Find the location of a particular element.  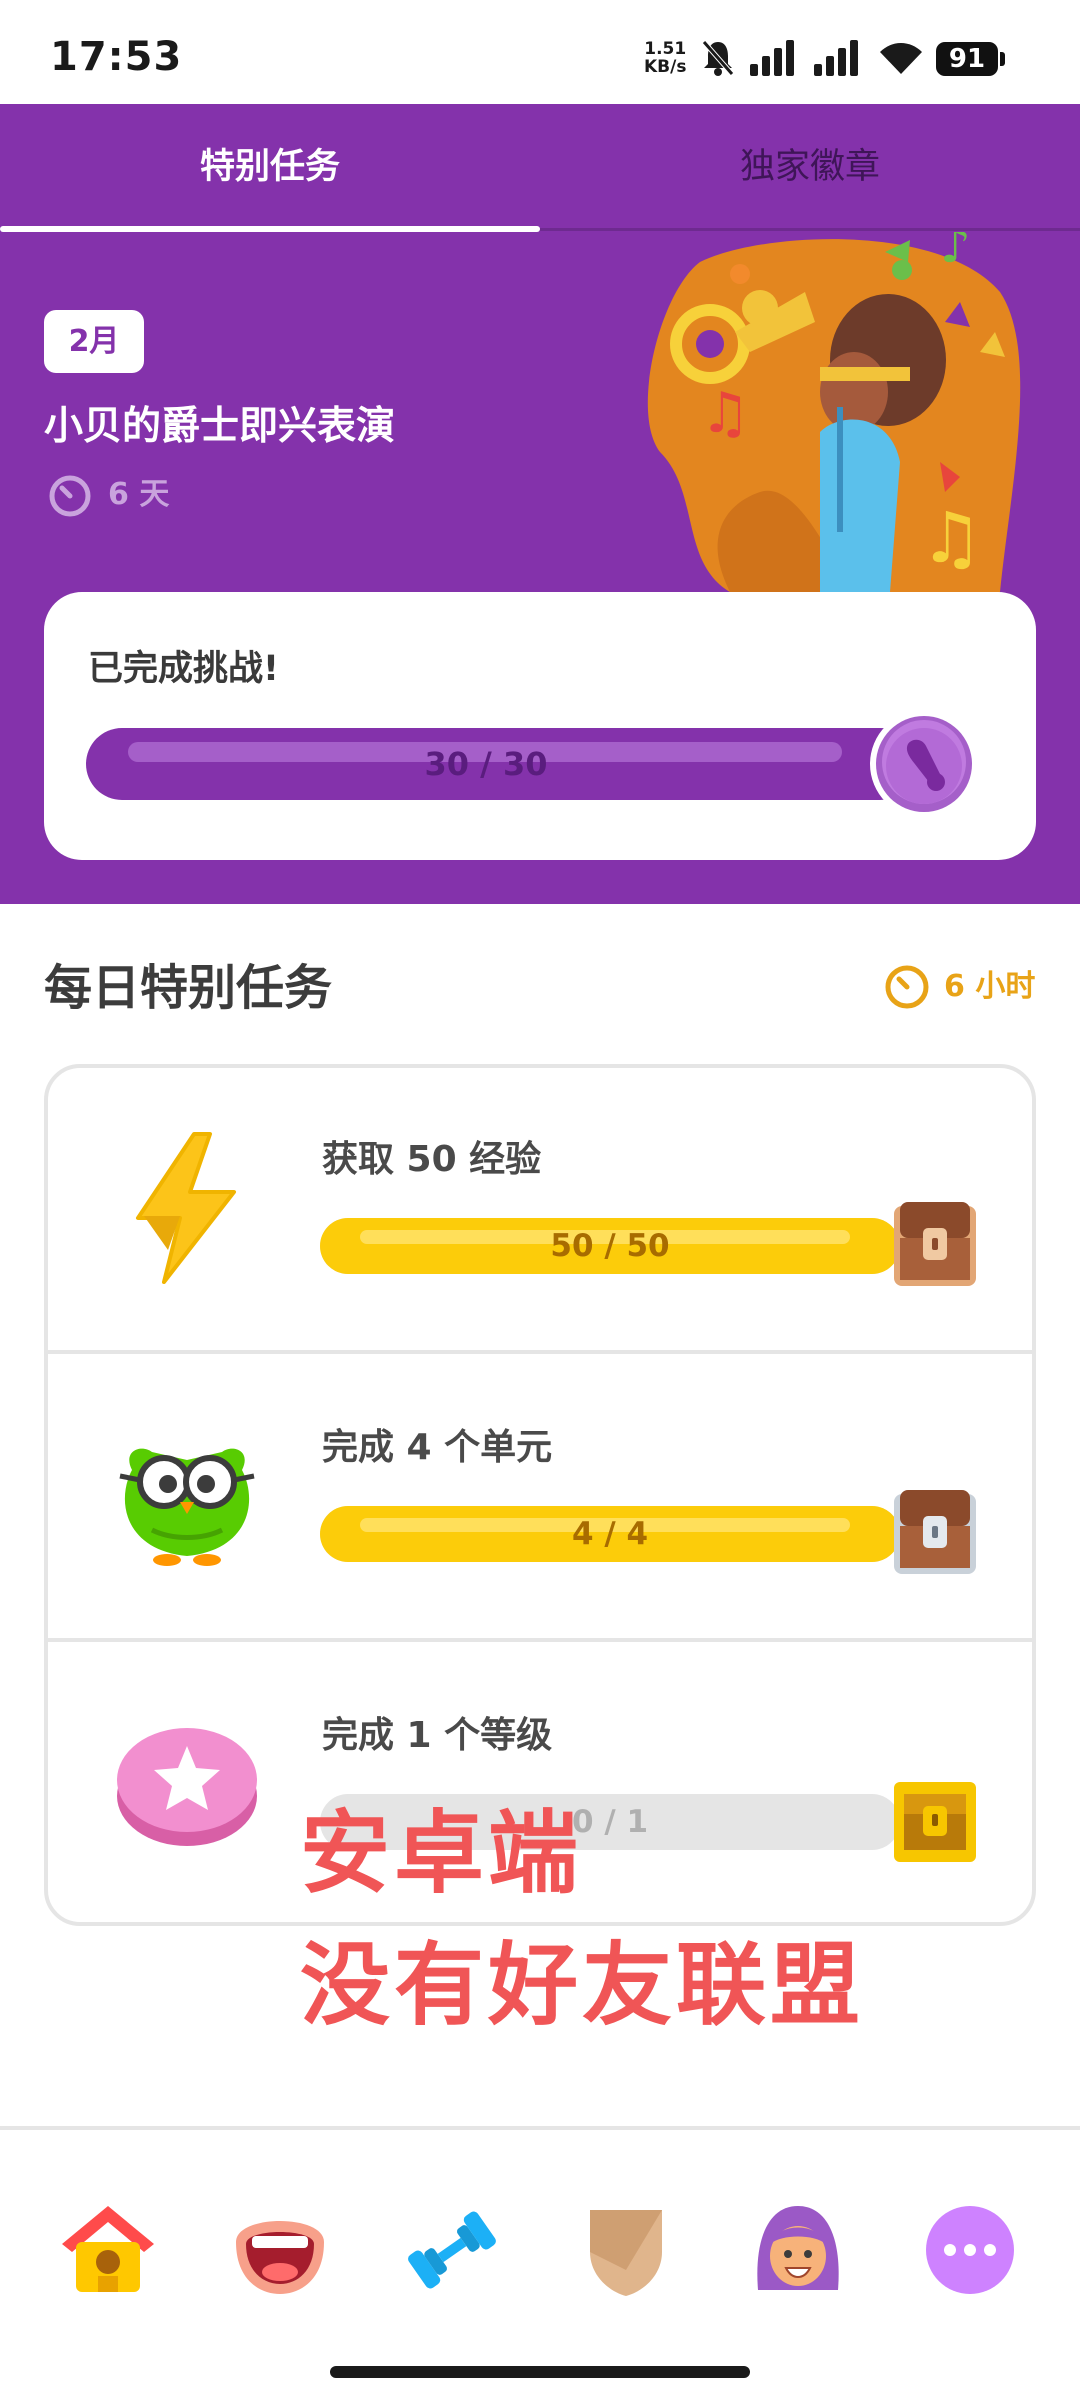

quest-progress-text: 50 / 50 is located at coordinates (610, 1246).